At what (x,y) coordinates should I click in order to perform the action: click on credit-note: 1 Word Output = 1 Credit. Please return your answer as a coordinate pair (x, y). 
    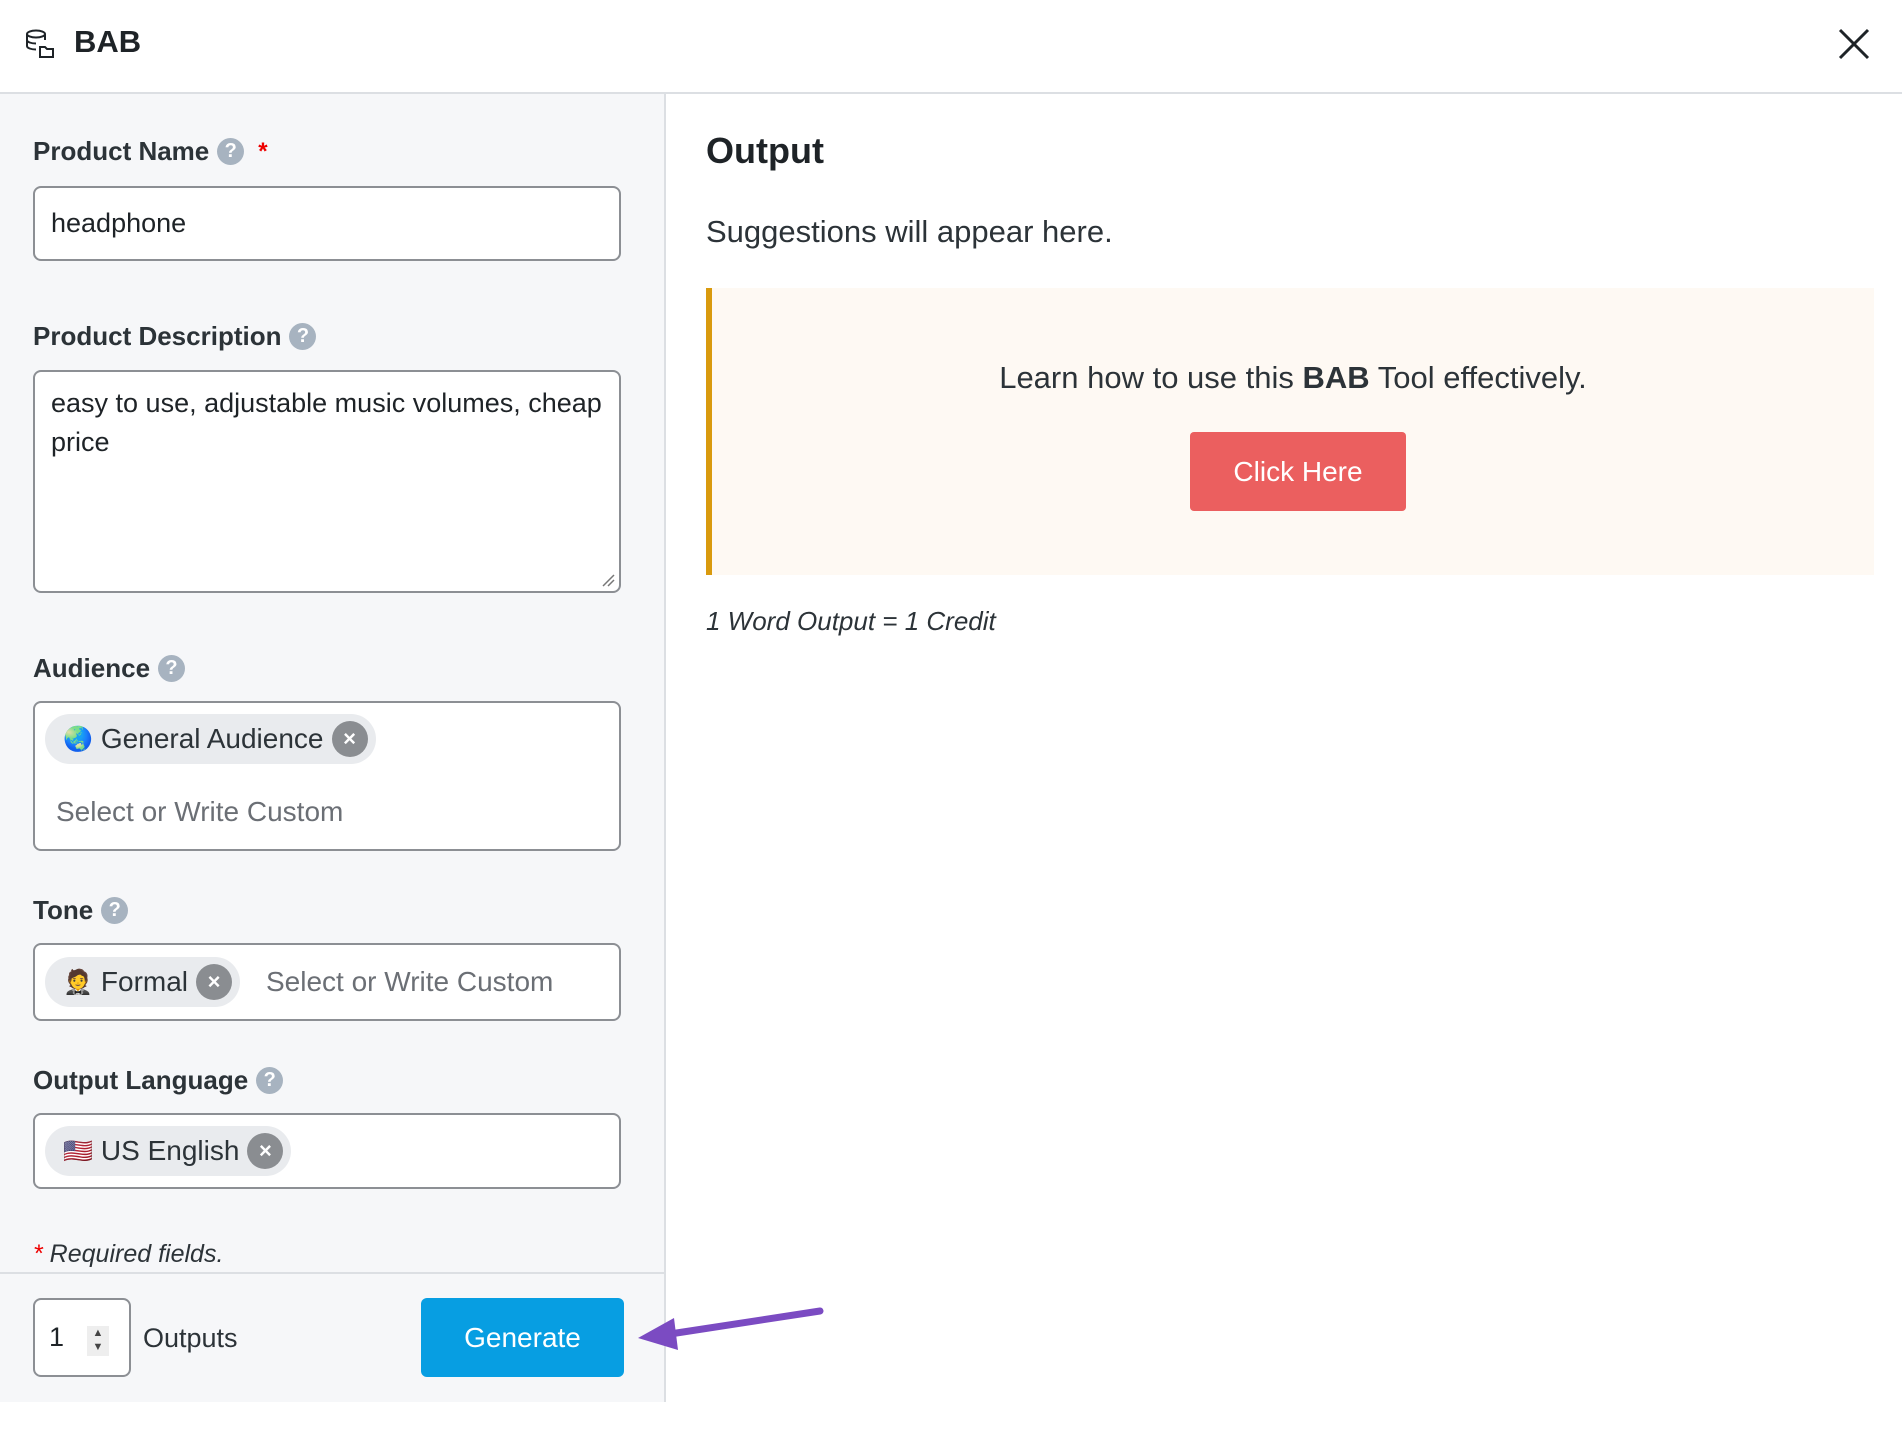
    Looking at the image, I should click on (851, 621).